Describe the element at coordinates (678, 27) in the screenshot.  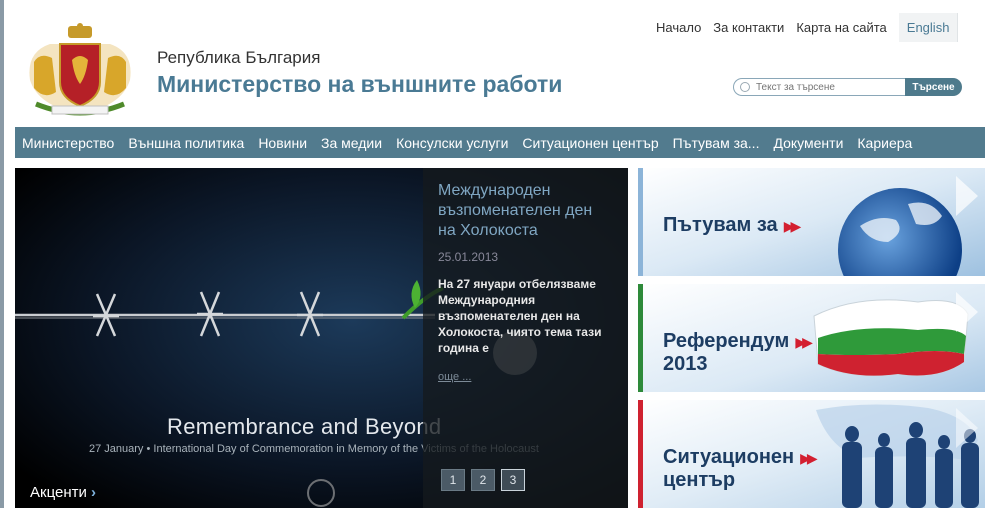
I see `topnav-home-link: Начало` at that location.